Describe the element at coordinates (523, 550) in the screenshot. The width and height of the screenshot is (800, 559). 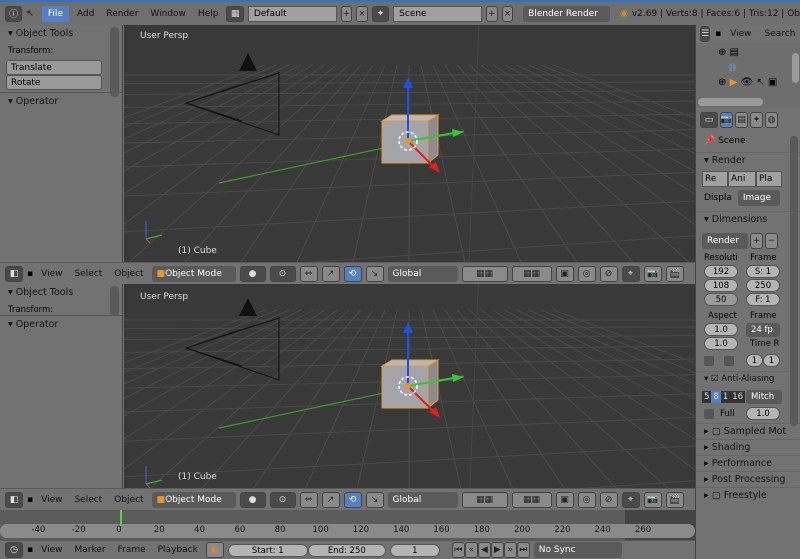
I see `jump-end-icon: ⏭` at that location.